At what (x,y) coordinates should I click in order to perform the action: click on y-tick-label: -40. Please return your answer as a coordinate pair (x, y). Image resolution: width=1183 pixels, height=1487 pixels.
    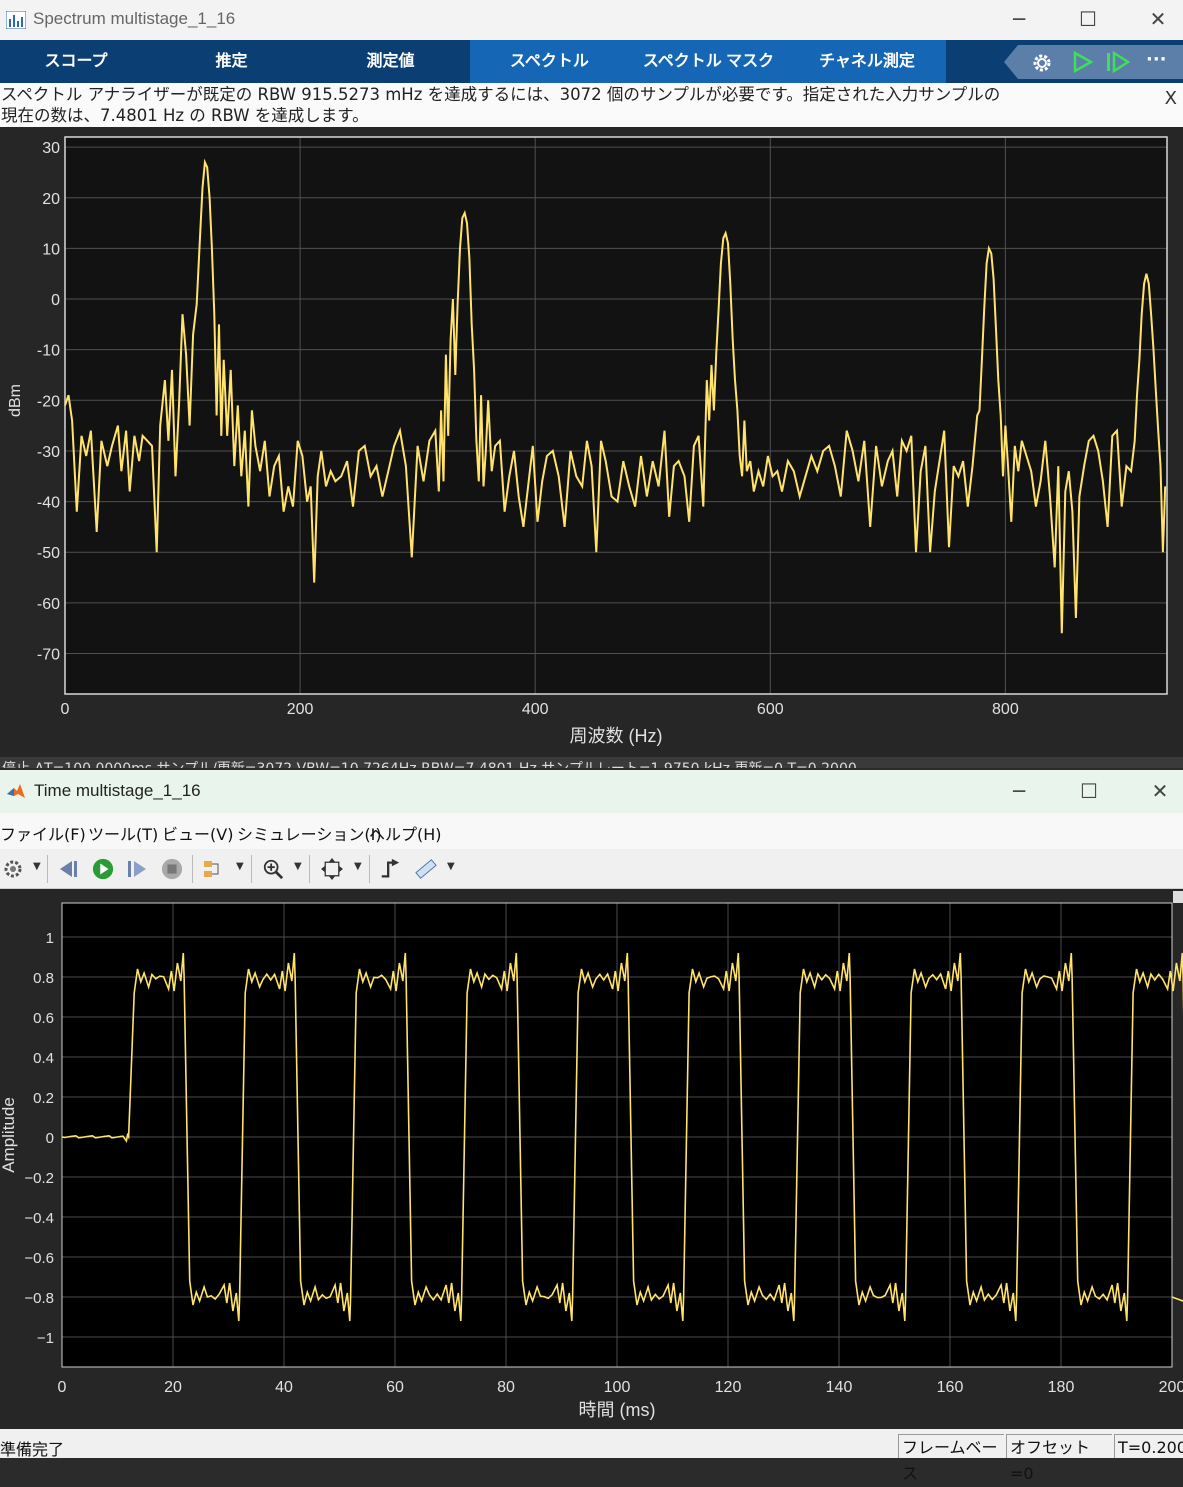
    Looking at the image, I should click on (48, 503).